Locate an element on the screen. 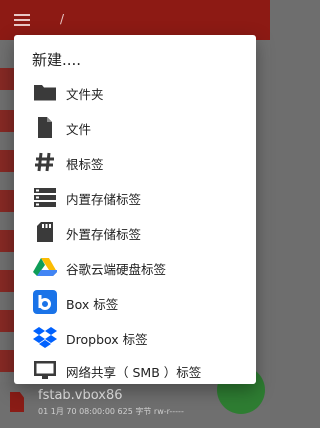 This screenshot has height=428, width=320. menu-item-root-tab: 根标签 is located at coordinates (135, 162).